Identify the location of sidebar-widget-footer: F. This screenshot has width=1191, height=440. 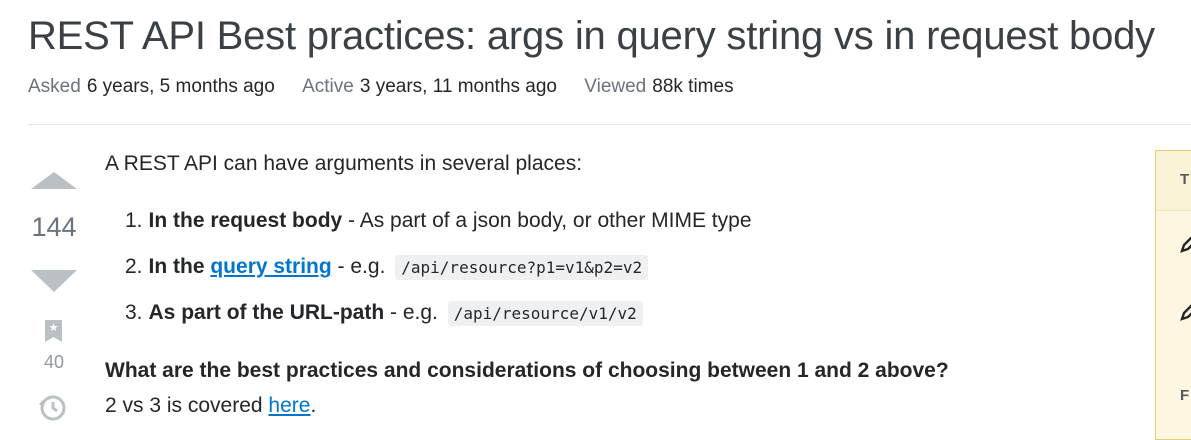
(1185, 395).